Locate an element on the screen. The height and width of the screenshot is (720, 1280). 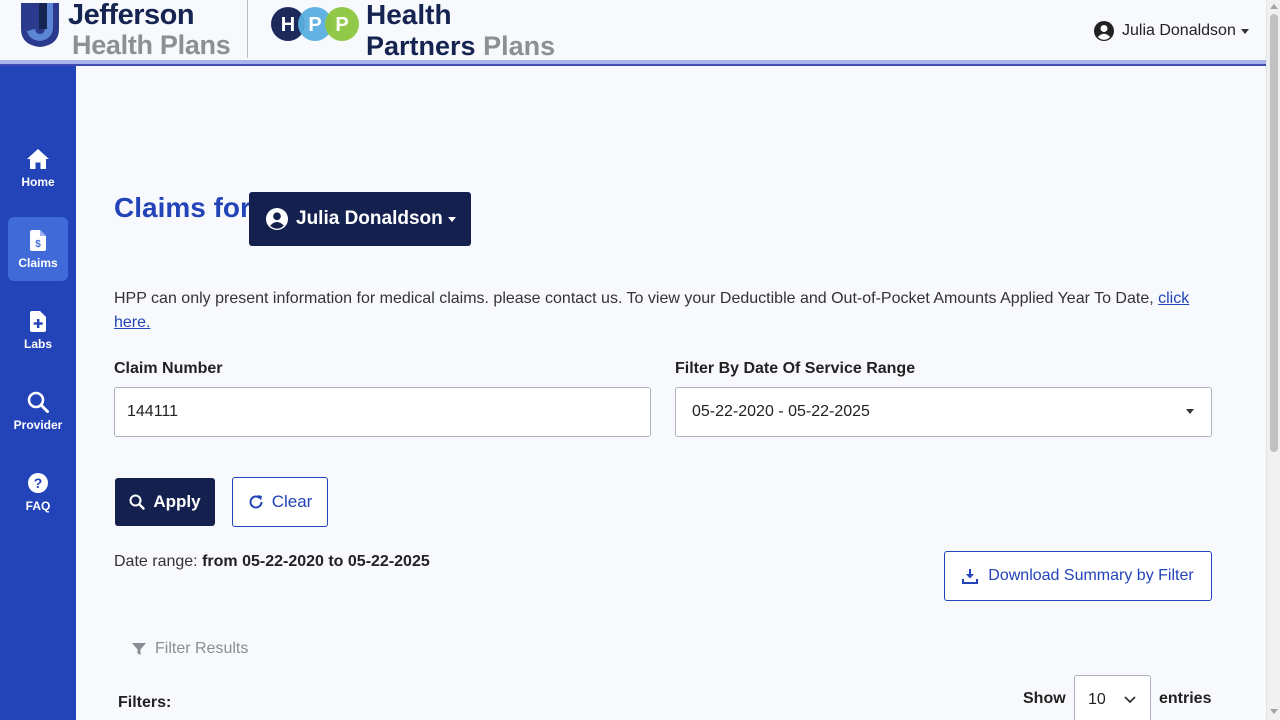
filters-label: Filters: is located at coordinates (145, 702).